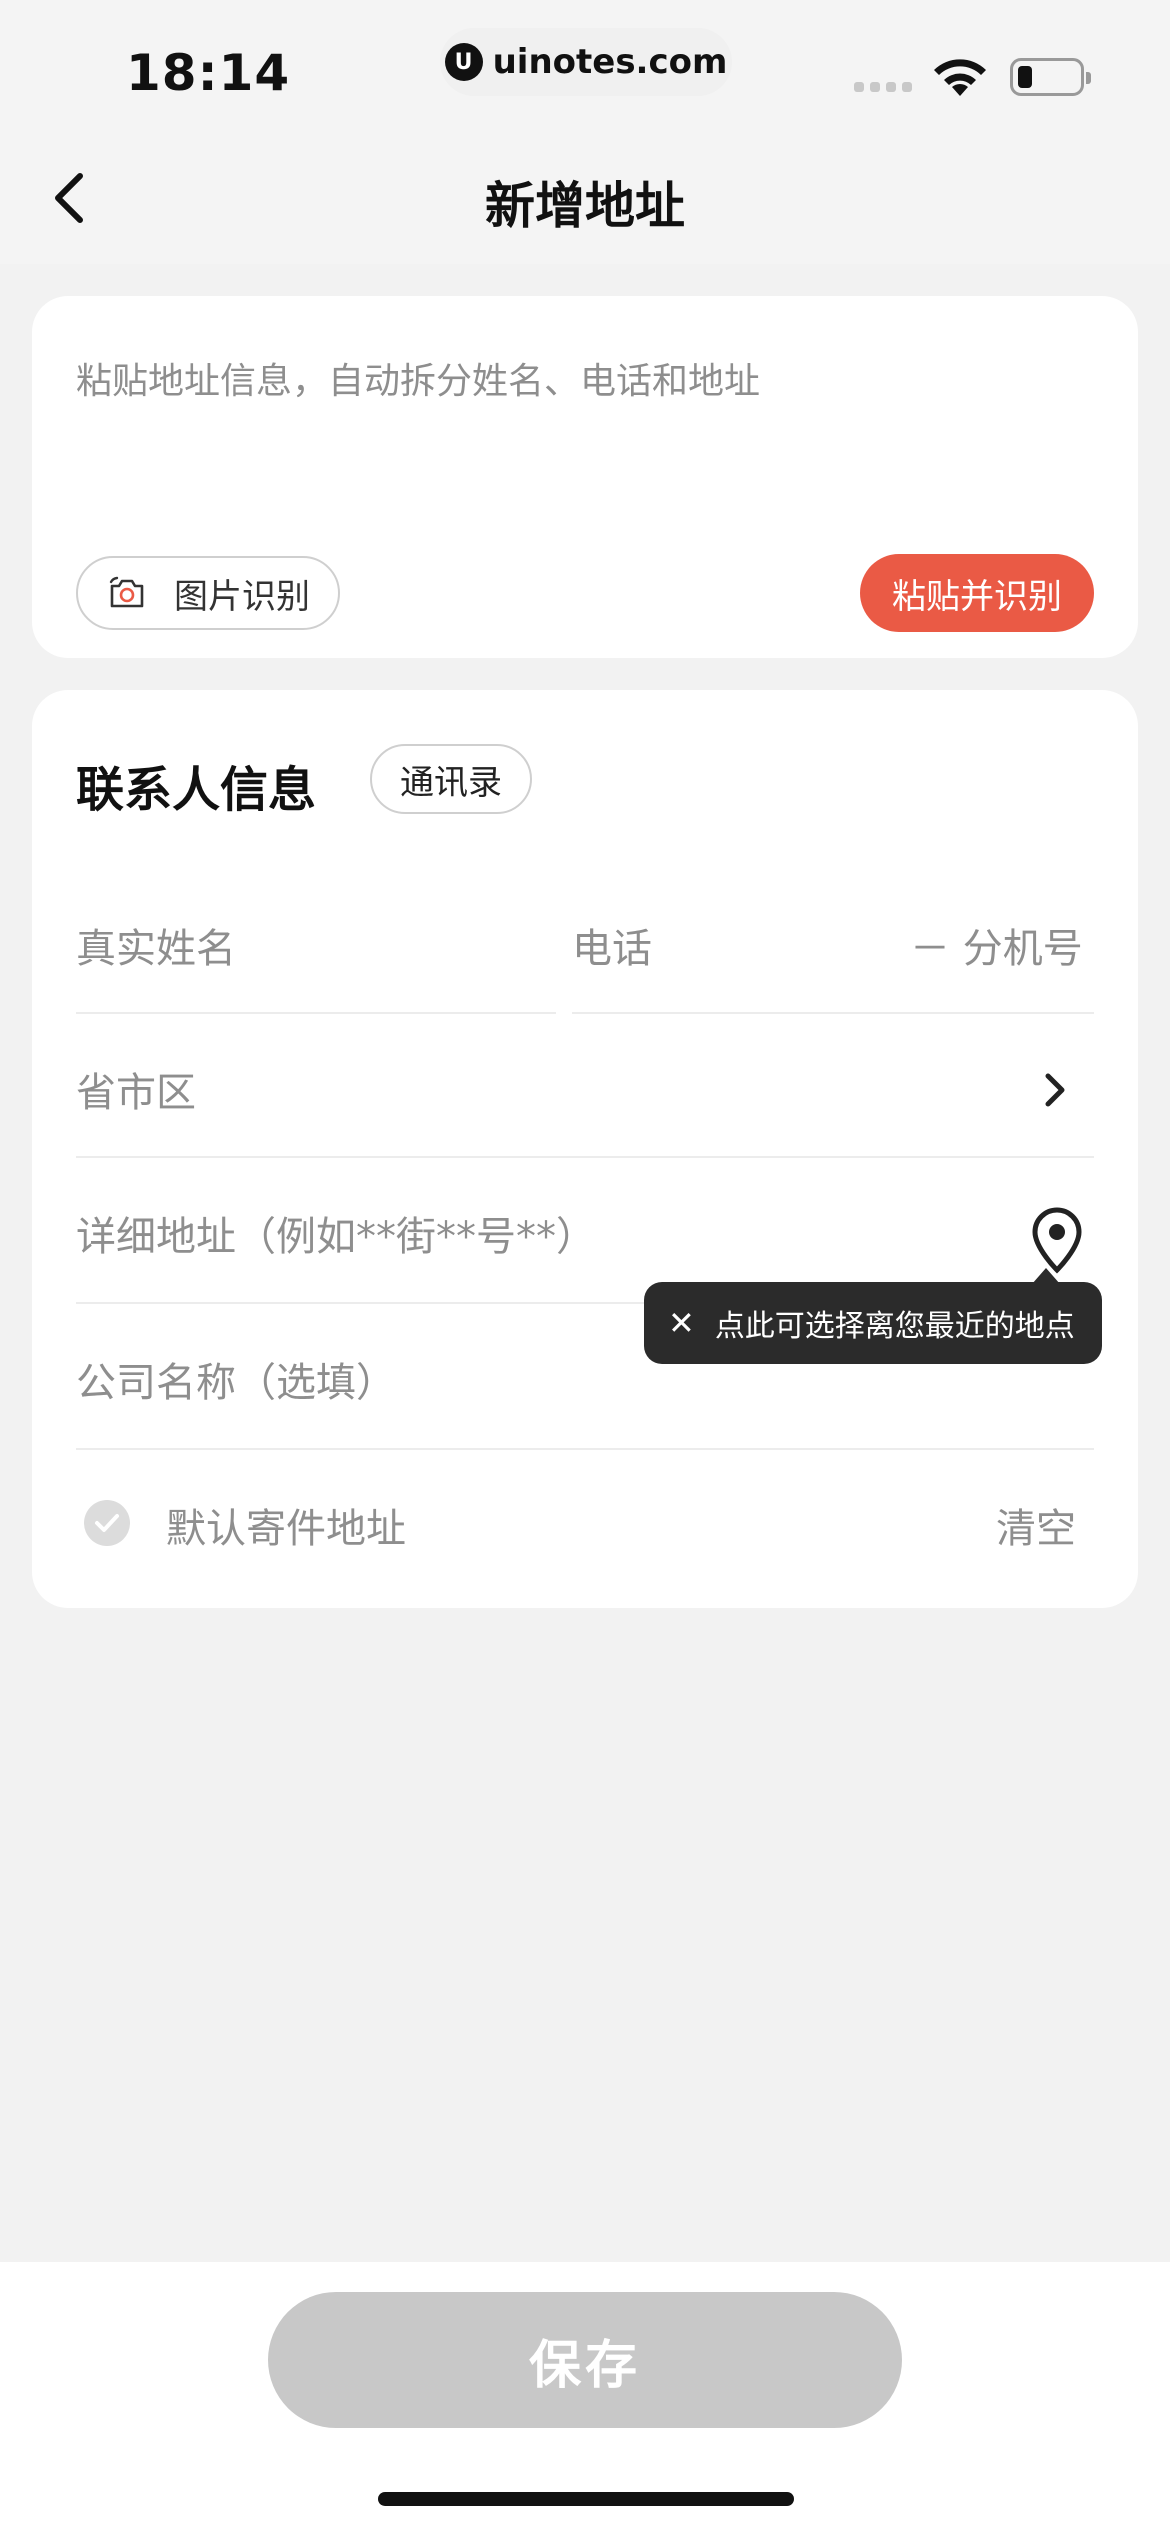 The height and width of the screenshot is (2532, 1170). What do you see at coordinates (196, 790) in the screenshot?
I see `section-title: 联系人信息` at bounding box center [196, 790].